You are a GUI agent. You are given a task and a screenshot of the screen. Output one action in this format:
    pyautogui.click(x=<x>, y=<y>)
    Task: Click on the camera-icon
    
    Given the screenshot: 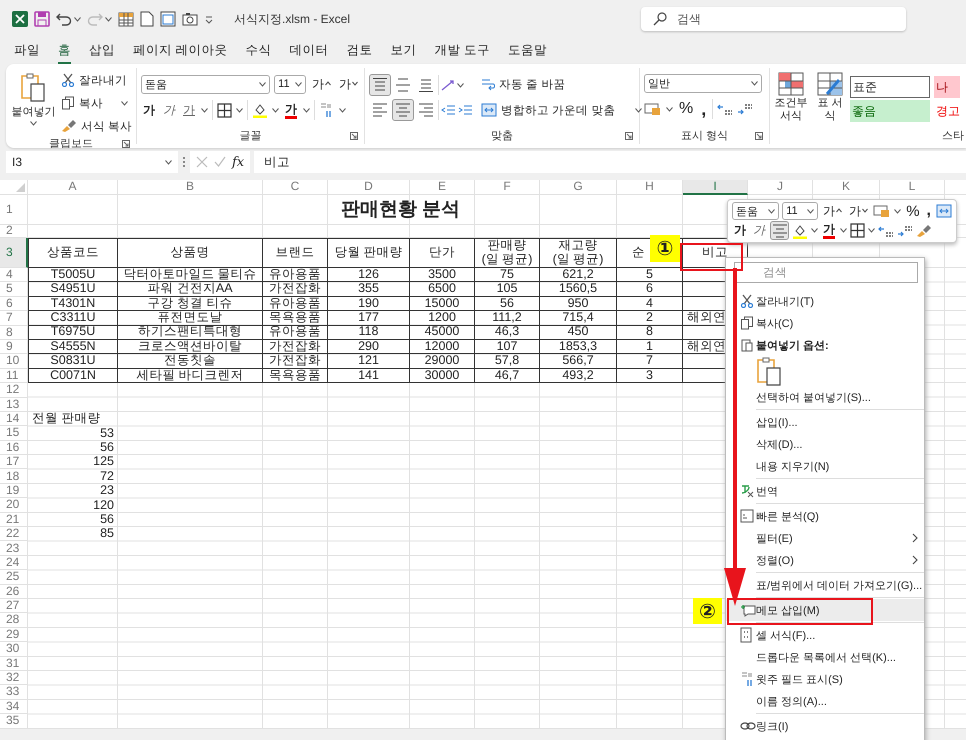 What is the action you would take?
    pyautogui.click(x=190, y=19)
    